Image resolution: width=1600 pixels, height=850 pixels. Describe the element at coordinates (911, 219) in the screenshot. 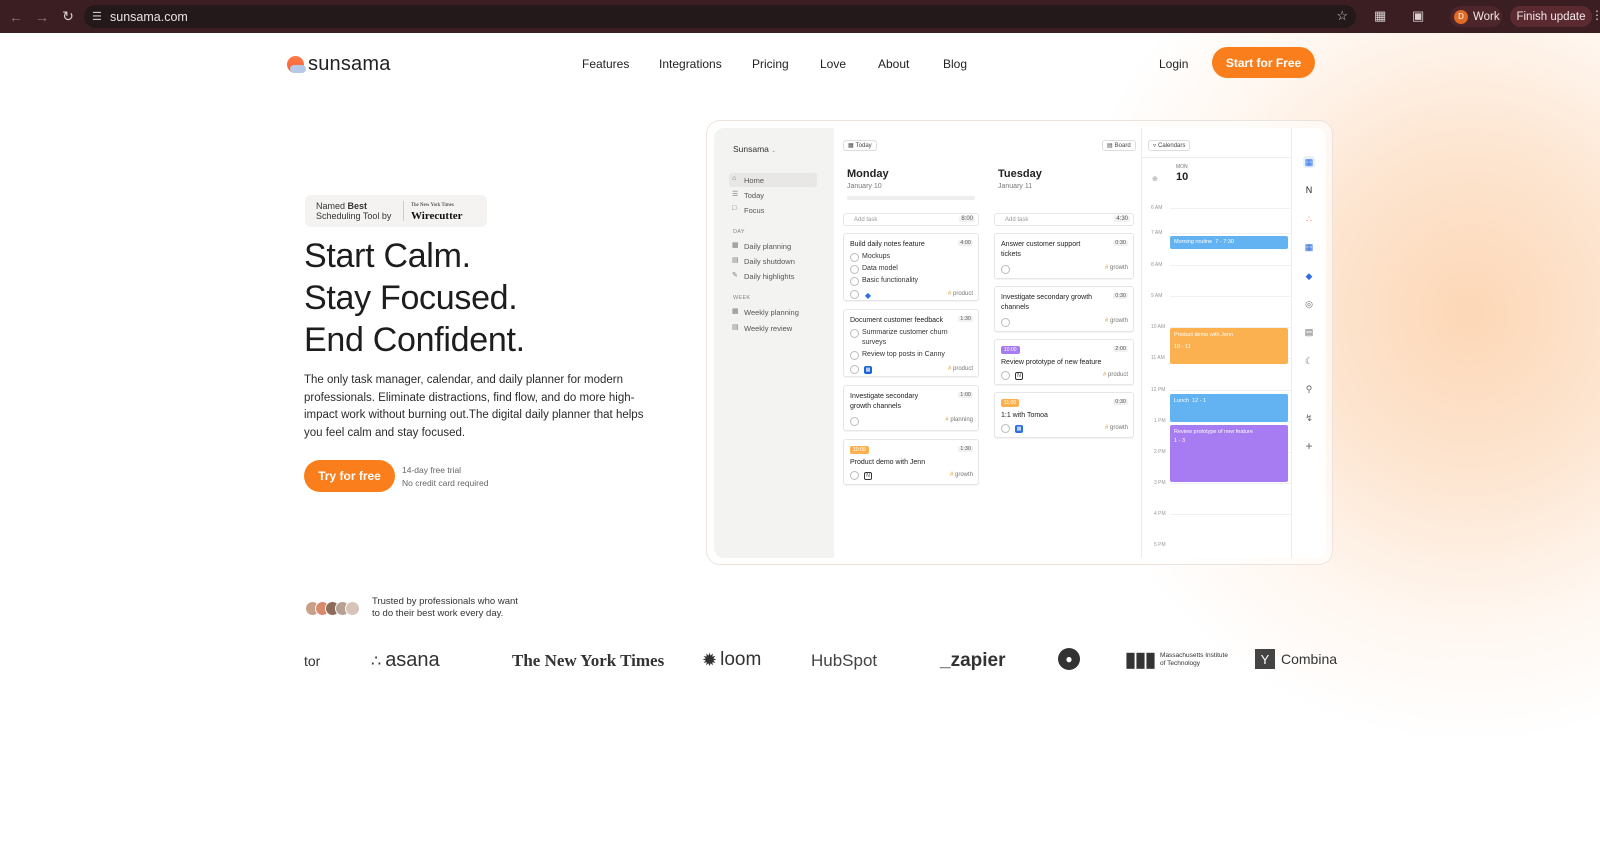

I see `add-task-button: Add task 8:00` at that location.